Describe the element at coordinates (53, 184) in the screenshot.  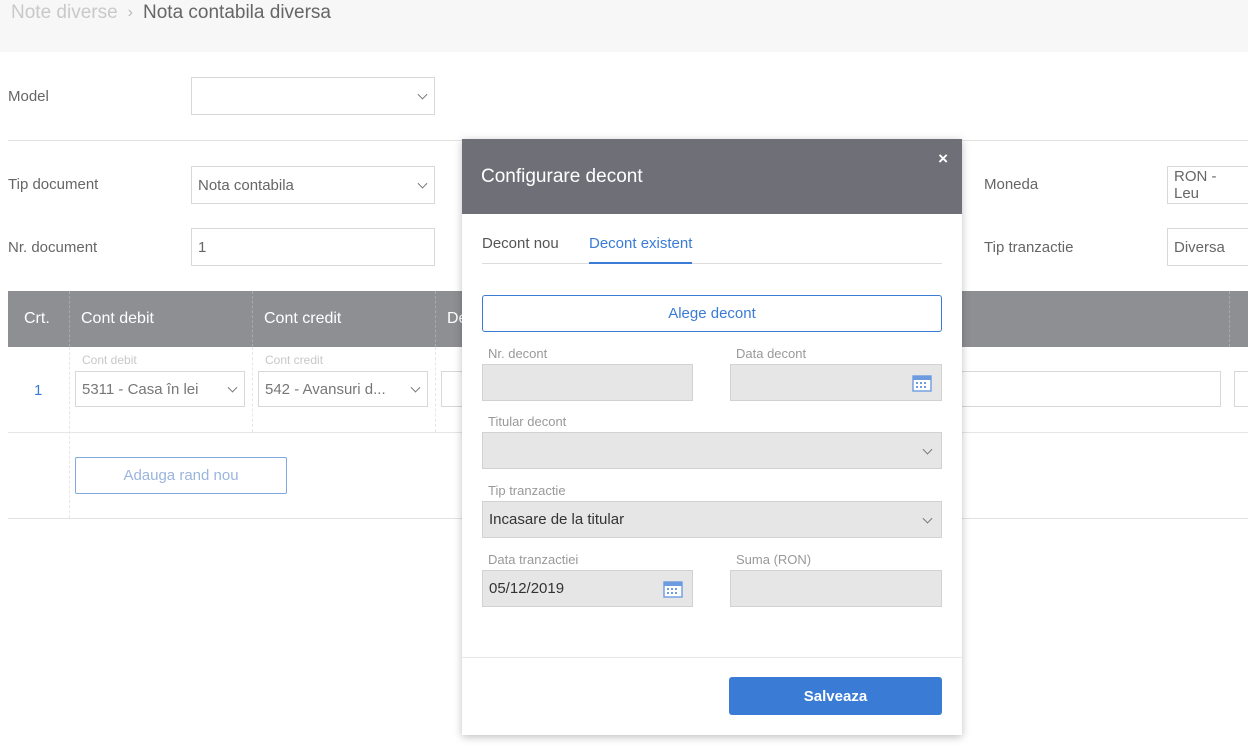
I see `tip-document-label: Tip document` at that location.